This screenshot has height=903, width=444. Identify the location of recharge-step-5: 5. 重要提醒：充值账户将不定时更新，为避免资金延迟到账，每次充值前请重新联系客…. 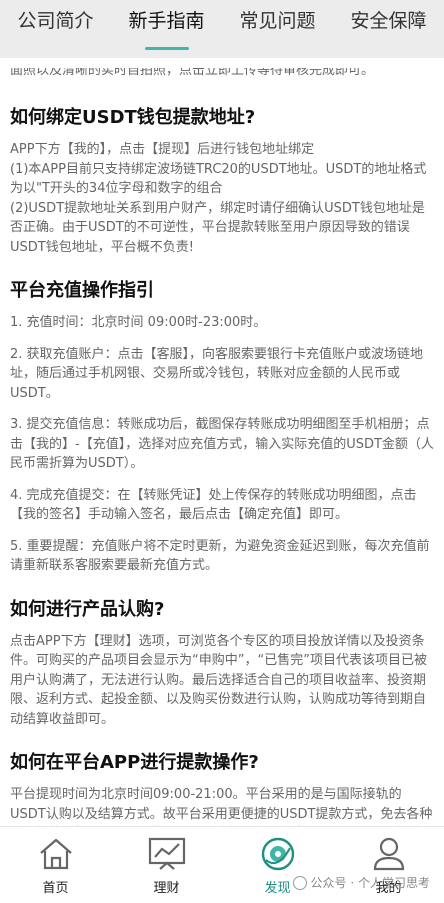
(220, 556).